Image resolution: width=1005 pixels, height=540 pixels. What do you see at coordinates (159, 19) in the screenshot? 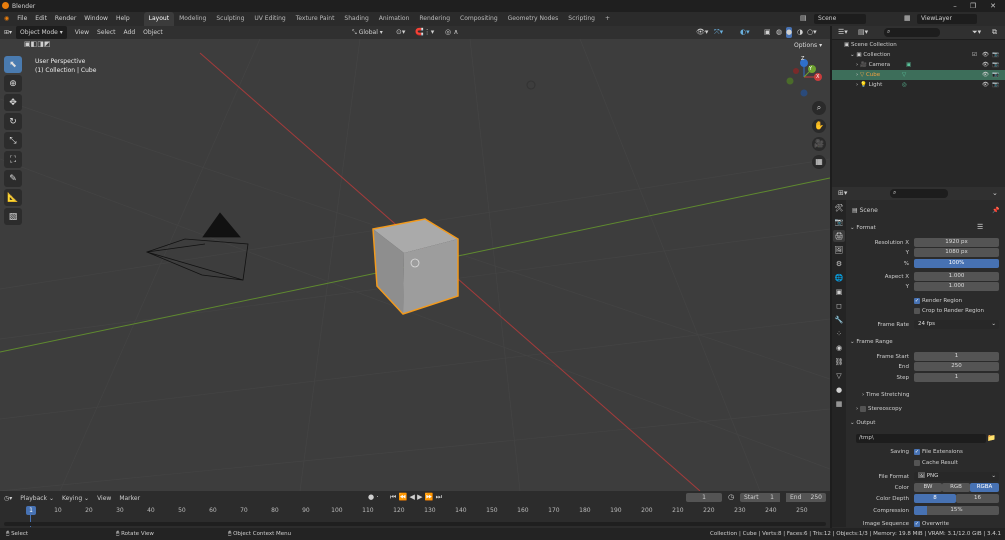
I see `tab-layout: Layout` at bounding box center [159, 19].